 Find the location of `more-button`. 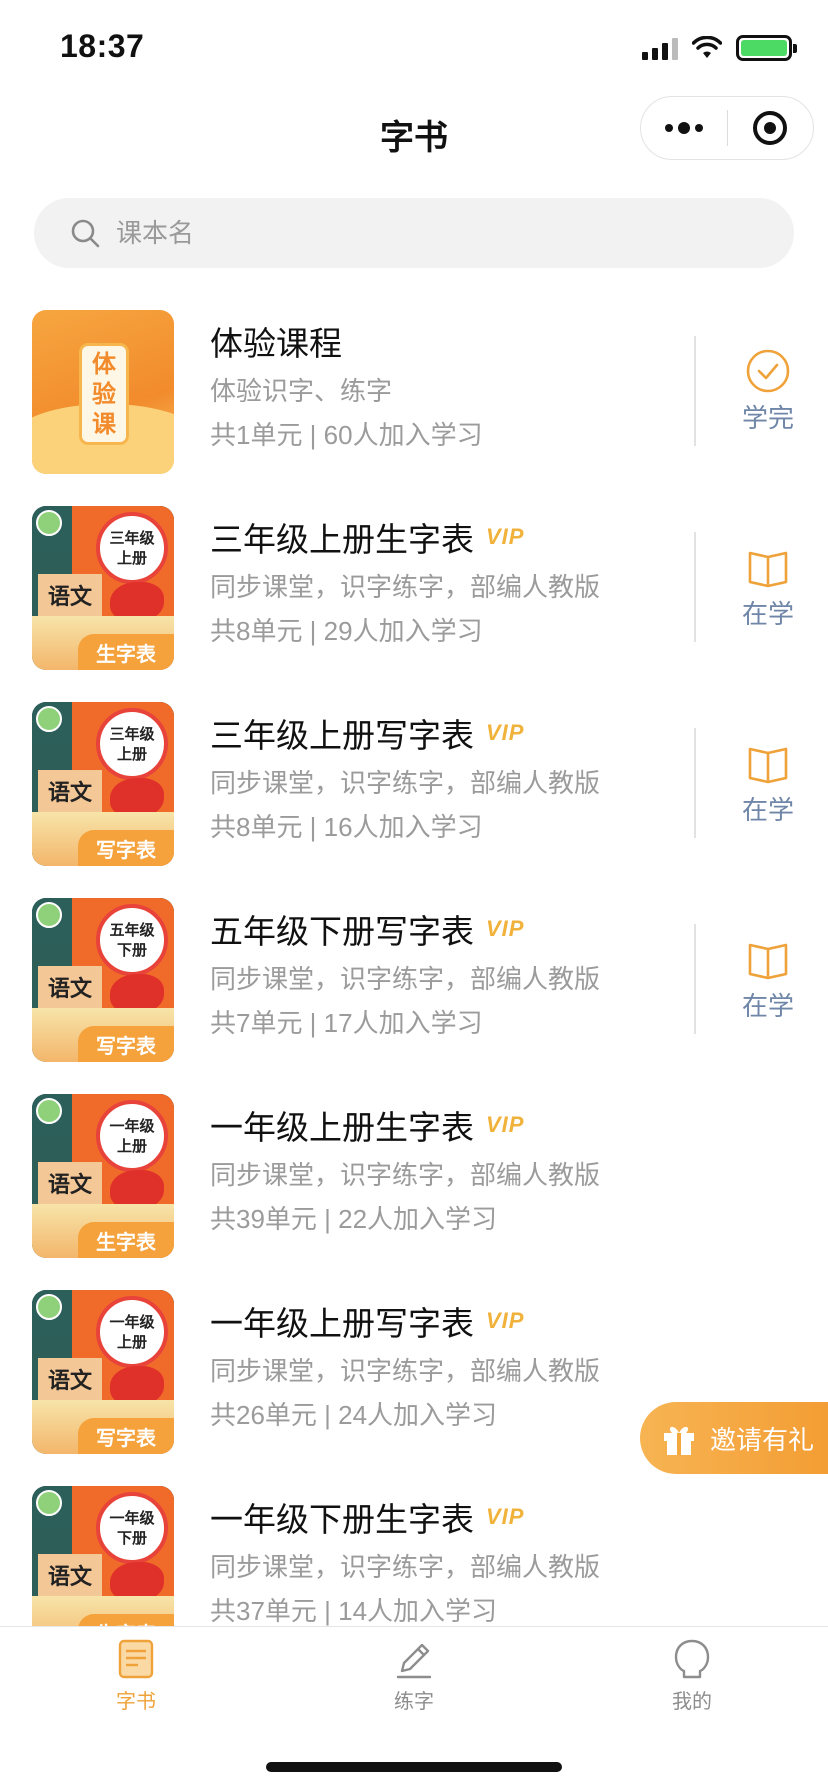

more-button is located at coordinates (684, 128).